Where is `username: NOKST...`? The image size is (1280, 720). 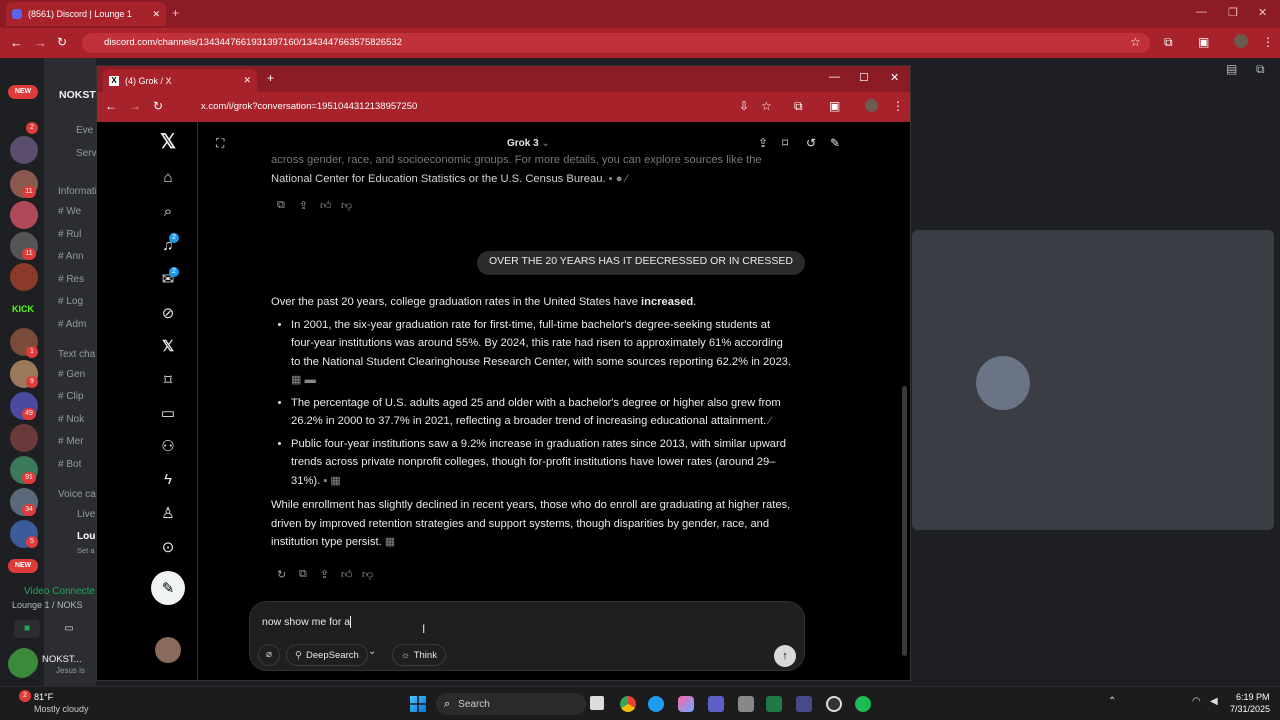 username: NOKST... is located at coordinates (62, 659).